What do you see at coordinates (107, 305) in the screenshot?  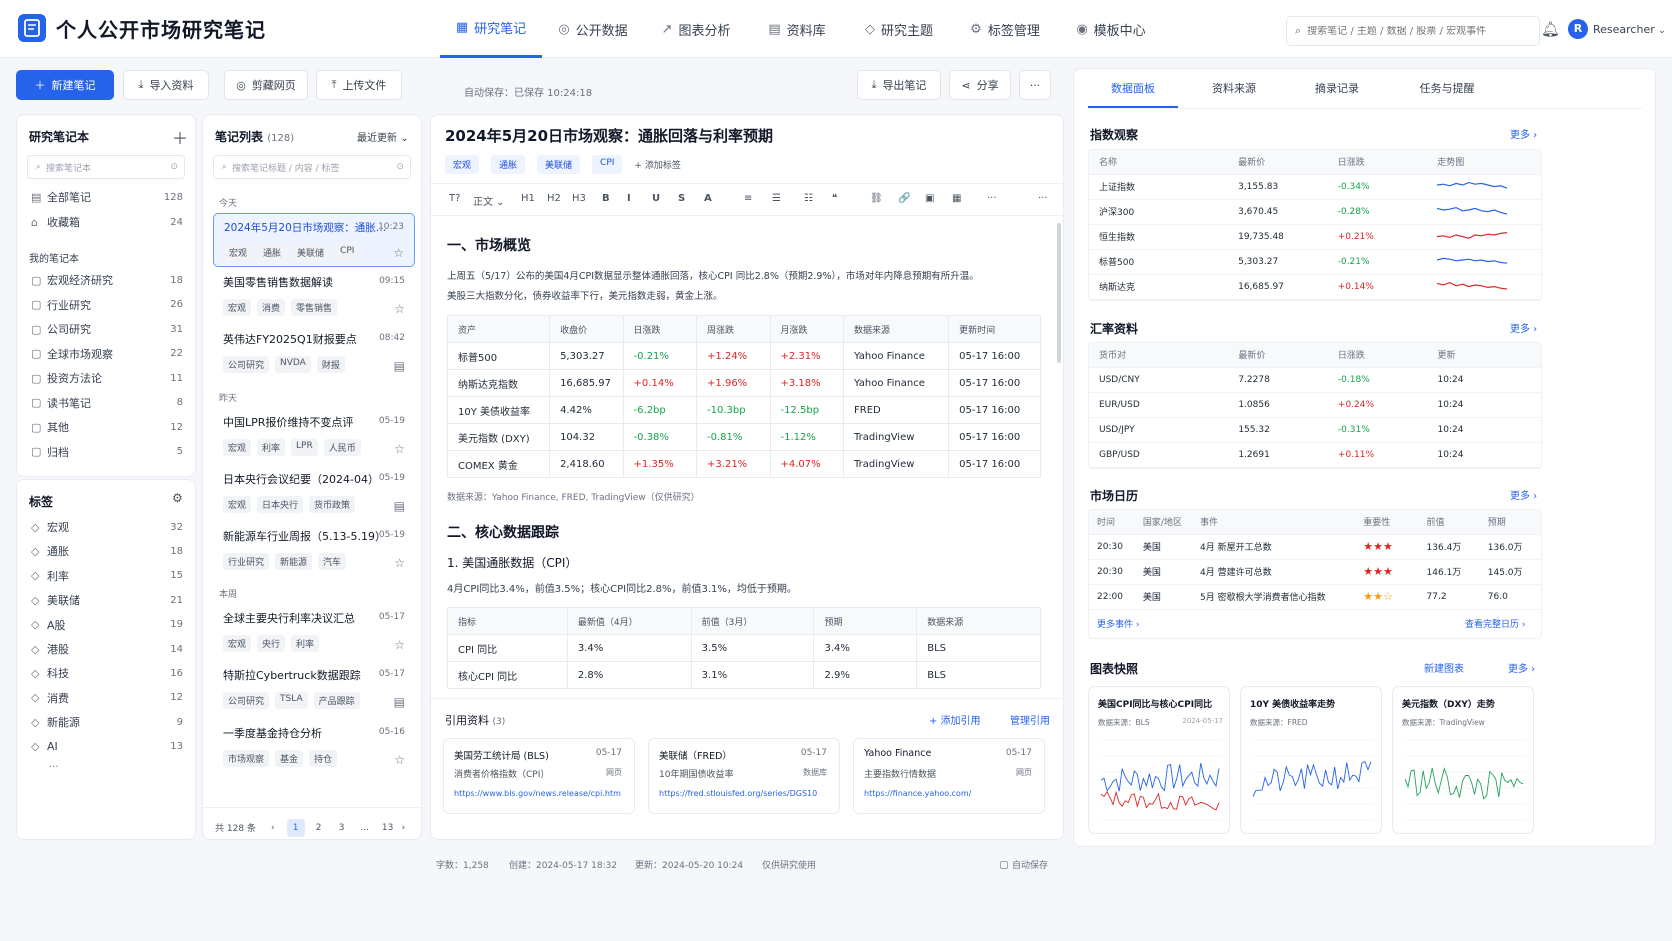 I see `sidebar-item: ▢ 行业研究 26` at bounding box center [107, 305].